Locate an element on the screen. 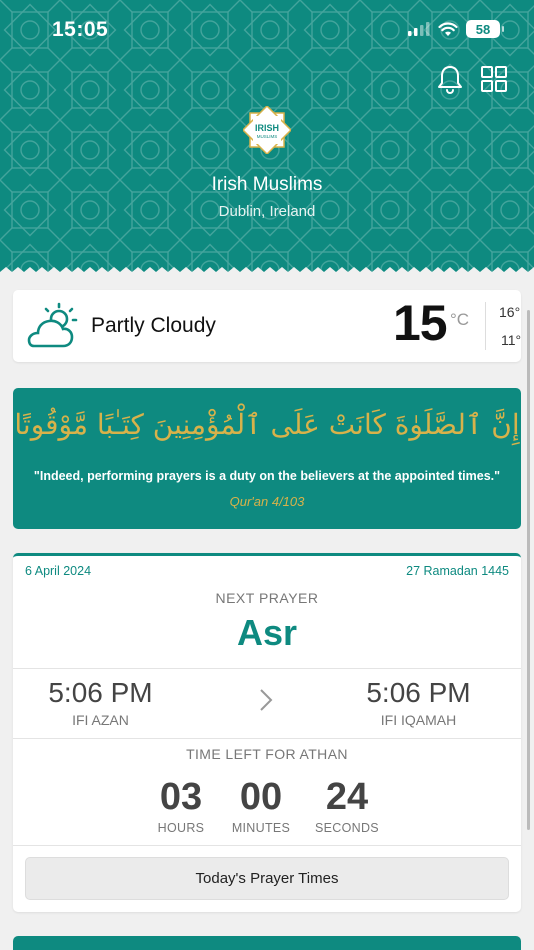 This screenshot has width=534, height=950. hours-label: HOURS is located at coordinates (181, 828).